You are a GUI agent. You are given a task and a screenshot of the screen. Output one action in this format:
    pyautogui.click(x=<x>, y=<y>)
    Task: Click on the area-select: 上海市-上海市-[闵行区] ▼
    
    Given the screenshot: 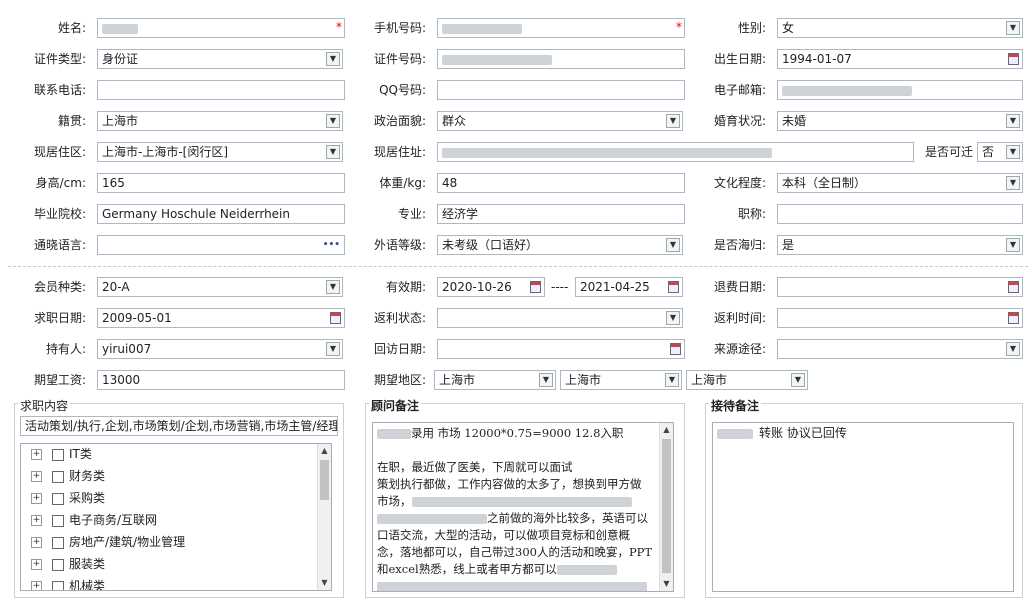 What is the action you would take?
    pyautogui.click(x=220, y=152)
    